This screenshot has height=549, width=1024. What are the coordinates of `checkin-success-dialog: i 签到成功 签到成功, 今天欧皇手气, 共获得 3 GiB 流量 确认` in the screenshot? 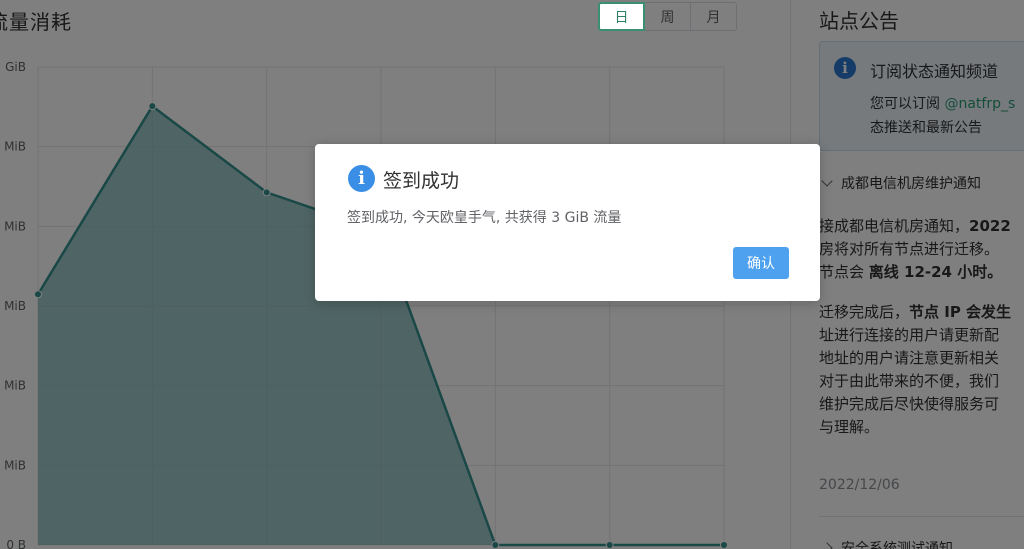 It's located at (567, 222).